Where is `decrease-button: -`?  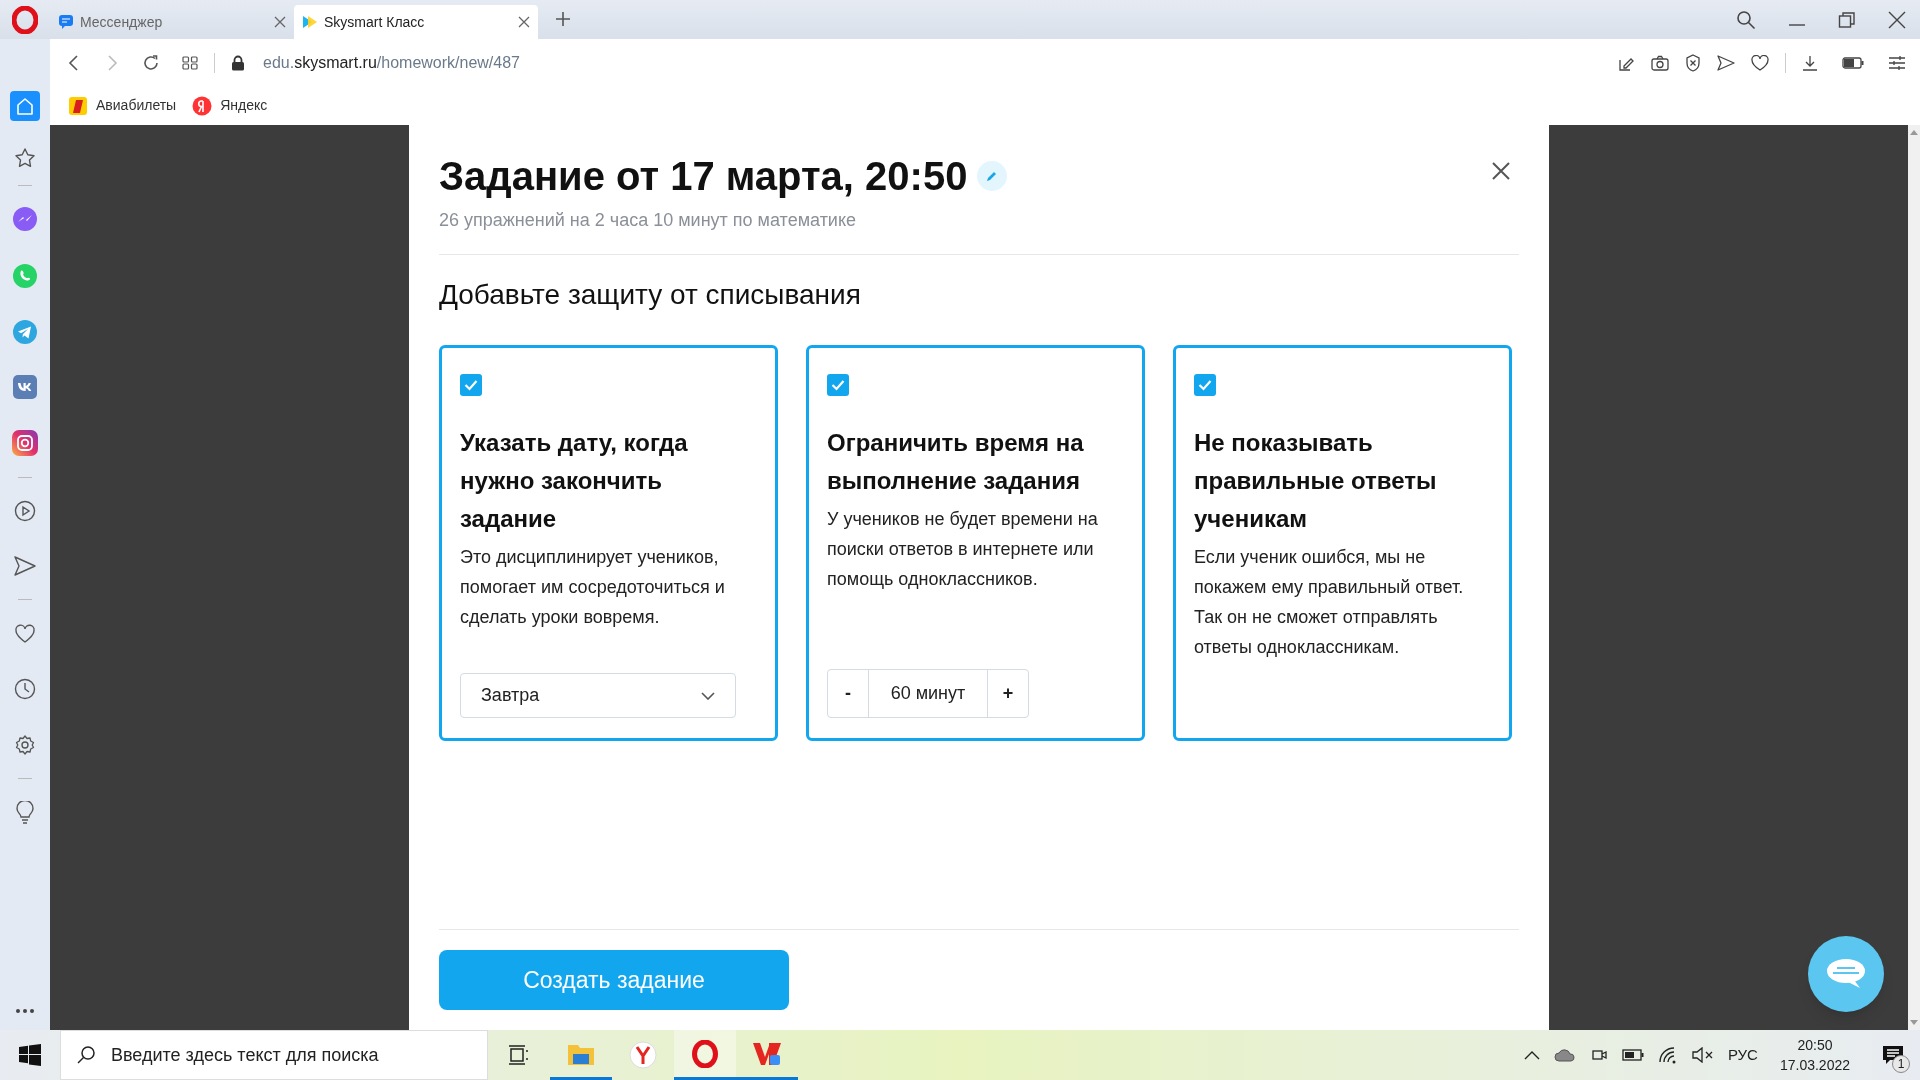
decrease-button: - is located at coordinates (848, 693).